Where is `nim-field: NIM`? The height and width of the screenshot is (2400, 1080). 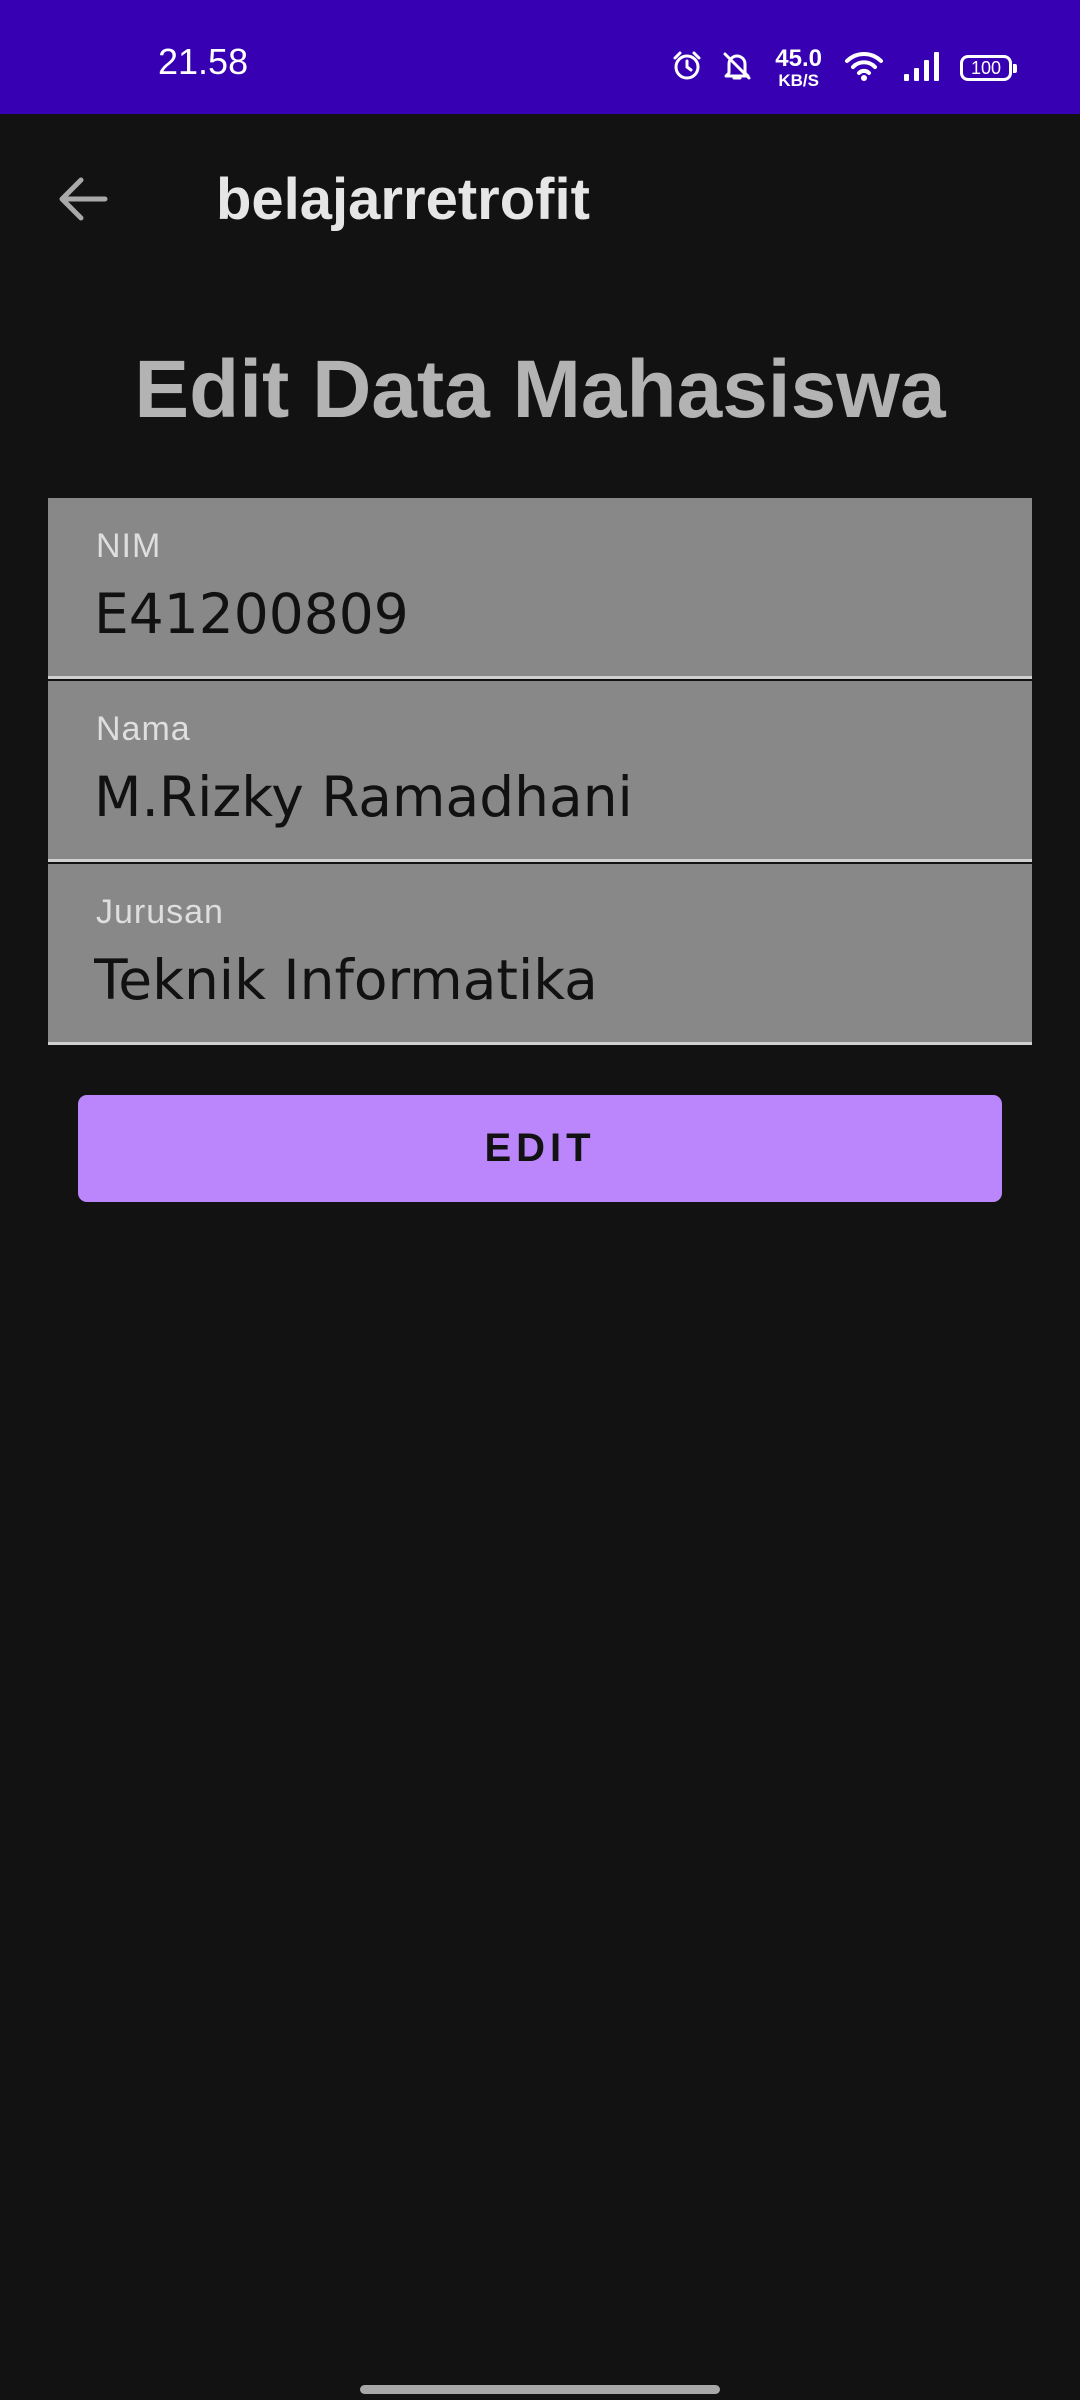
nim-field: NIM is located at coordinates (540, 588).